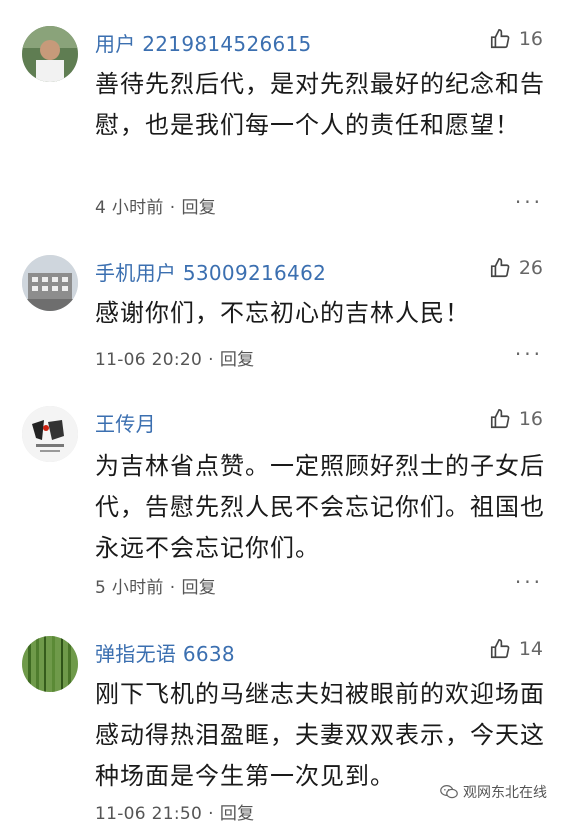 This screenshot has width=567, height=824. I want to click on watermark-text: 观网东北在线, so click(505, 793).